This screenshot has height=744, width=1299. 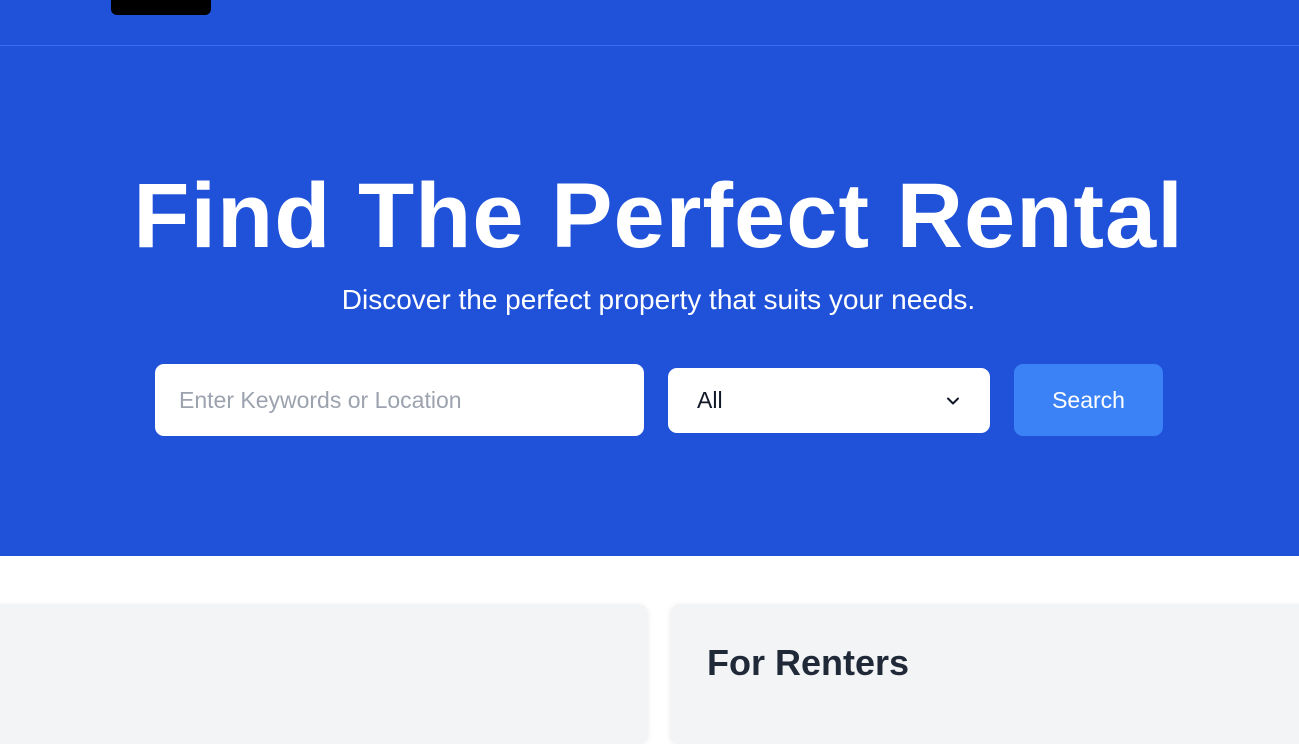 I want to click on hero-title: Find The Perfect Rental, so click(x=658, y=216).